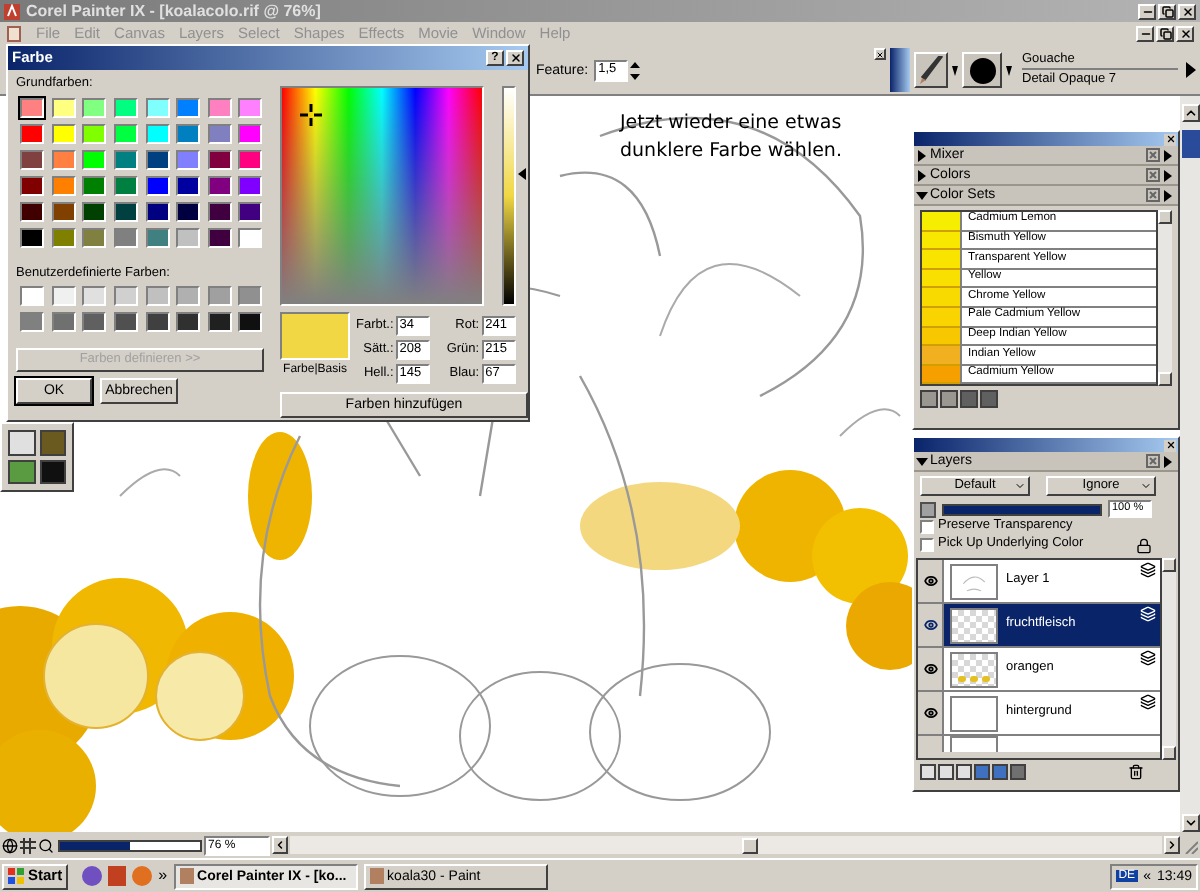  I want to click on scroll-right-button, so click(1172, 845).